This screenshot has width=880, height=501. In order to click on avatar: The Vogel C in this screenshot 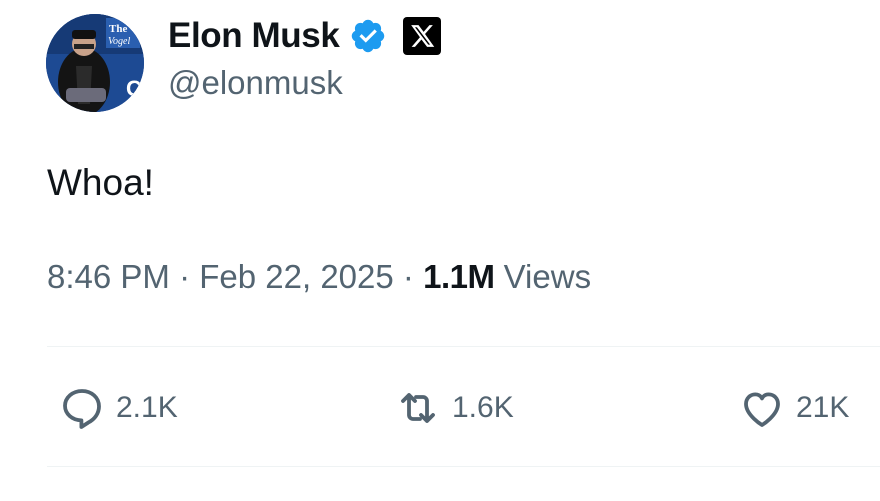, I will do `click(95, 63)`.